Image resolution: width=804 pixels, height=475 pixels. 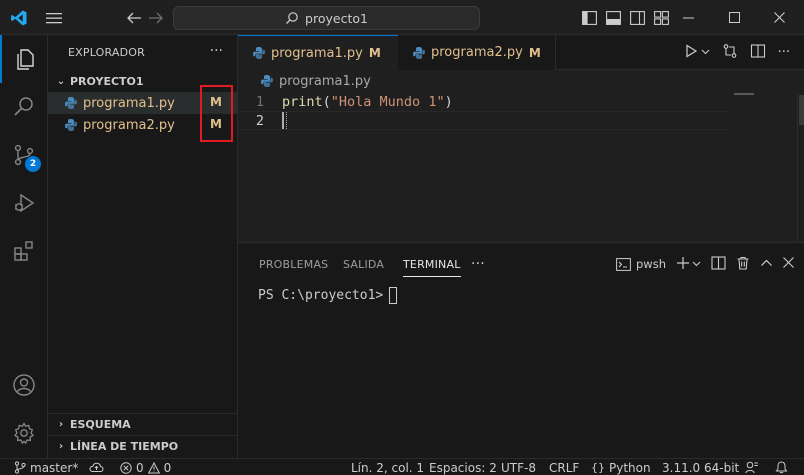 I want to click on run-python-icon, so click(x=691, y=53).